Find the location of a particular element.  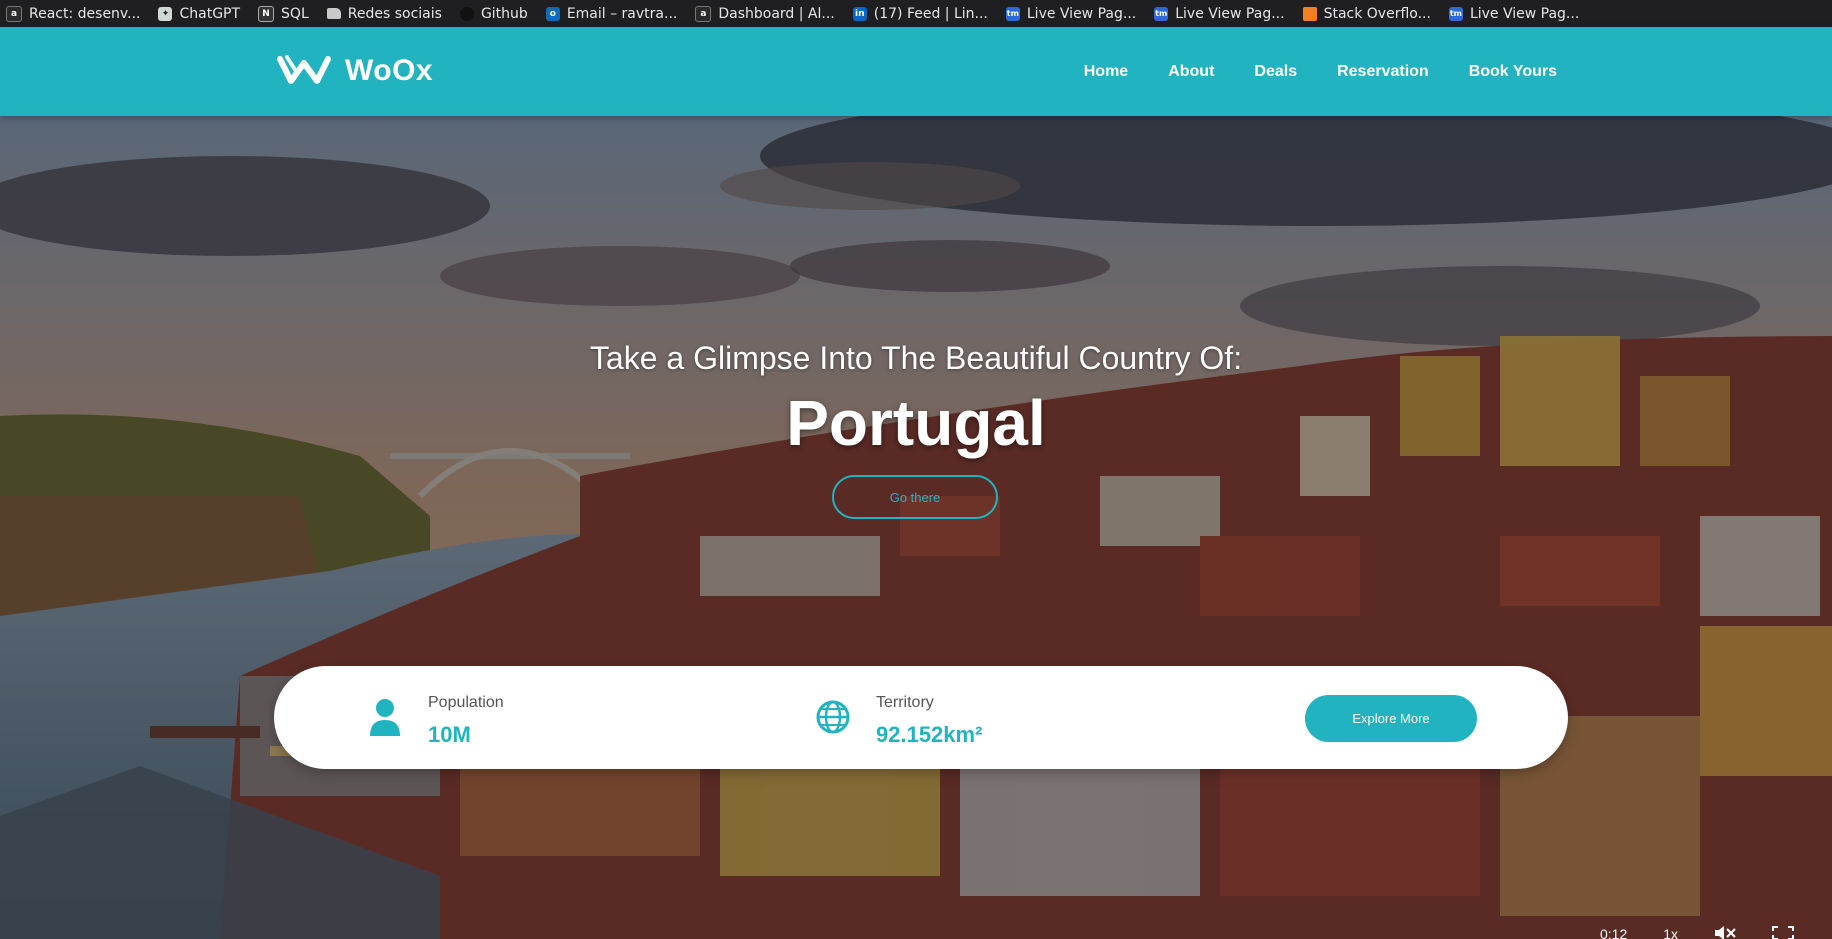

bookmark-chatgpt: ✦ ChatGPT is located at coordinates (202, 14).